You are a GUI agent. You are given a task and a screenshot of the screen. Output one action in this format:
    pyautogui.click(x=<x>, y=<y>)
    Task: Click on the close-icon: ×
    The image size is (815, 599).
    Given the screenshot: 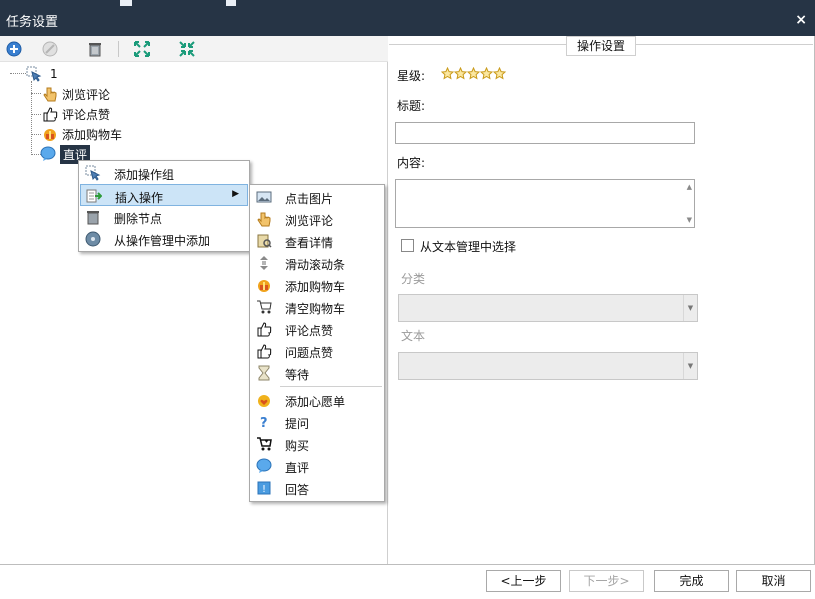 What is the action you would take?
    pyautogui.click(x=801, y=20)
    